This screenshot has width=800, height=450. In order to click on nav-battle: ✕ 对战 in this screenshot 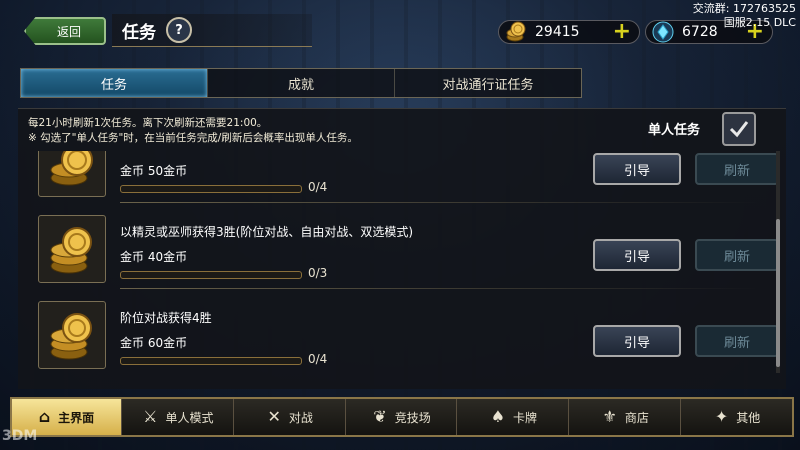, I will do `click(291, 417)`.